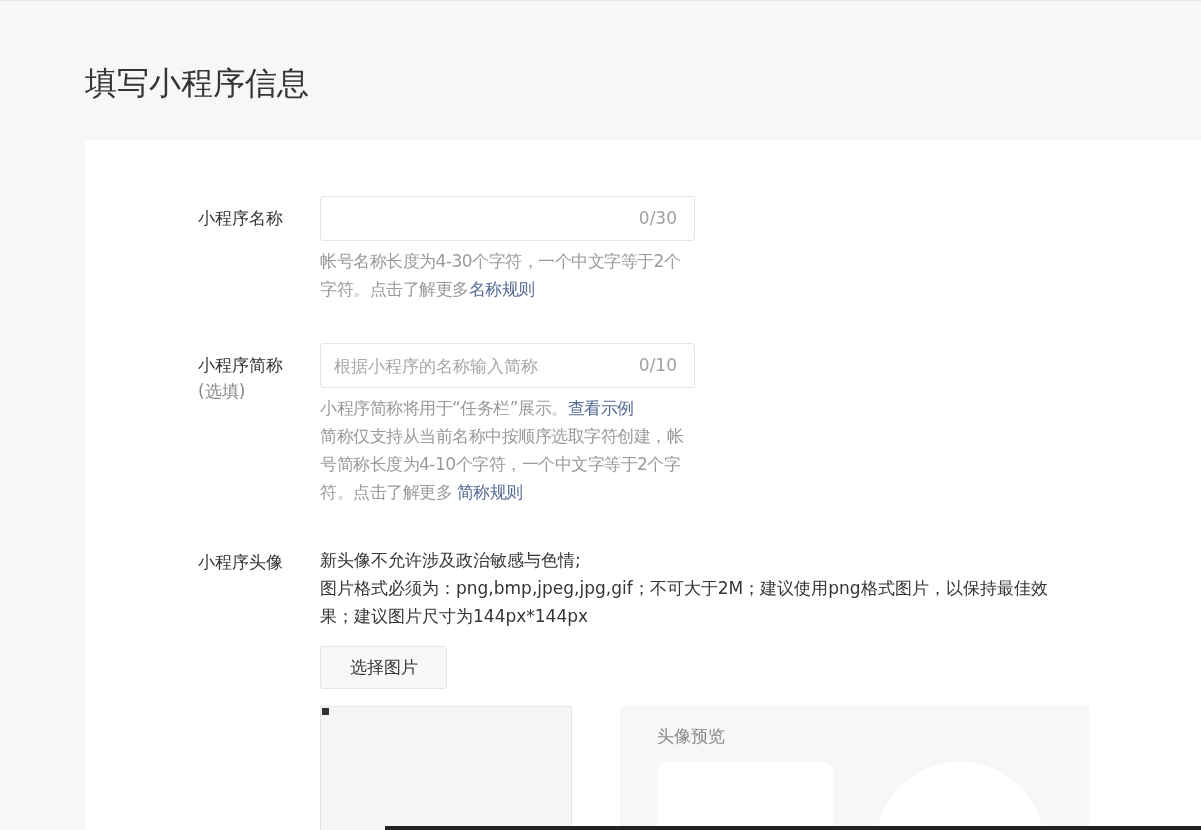 This screenshot has height=830, width=1201. What do you see at coordinates (241, 218) in the screenshot?
I see `field-label: 小程序名称` at bounding box center [241, 218].